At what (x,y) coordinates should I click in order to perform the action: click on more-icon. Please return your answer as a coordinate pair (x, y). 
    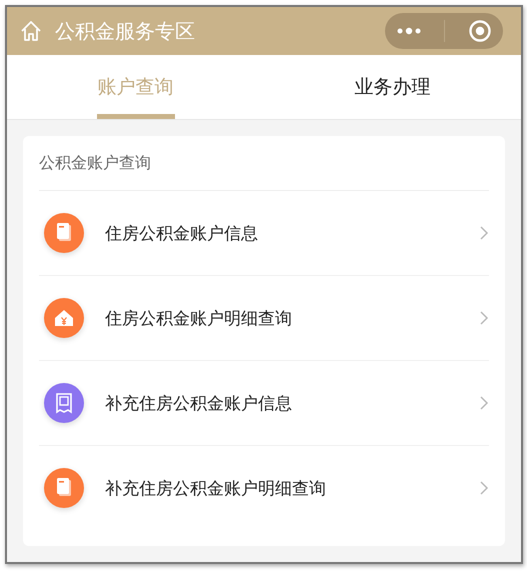
    Looking at the image, I should click on (409, 31).